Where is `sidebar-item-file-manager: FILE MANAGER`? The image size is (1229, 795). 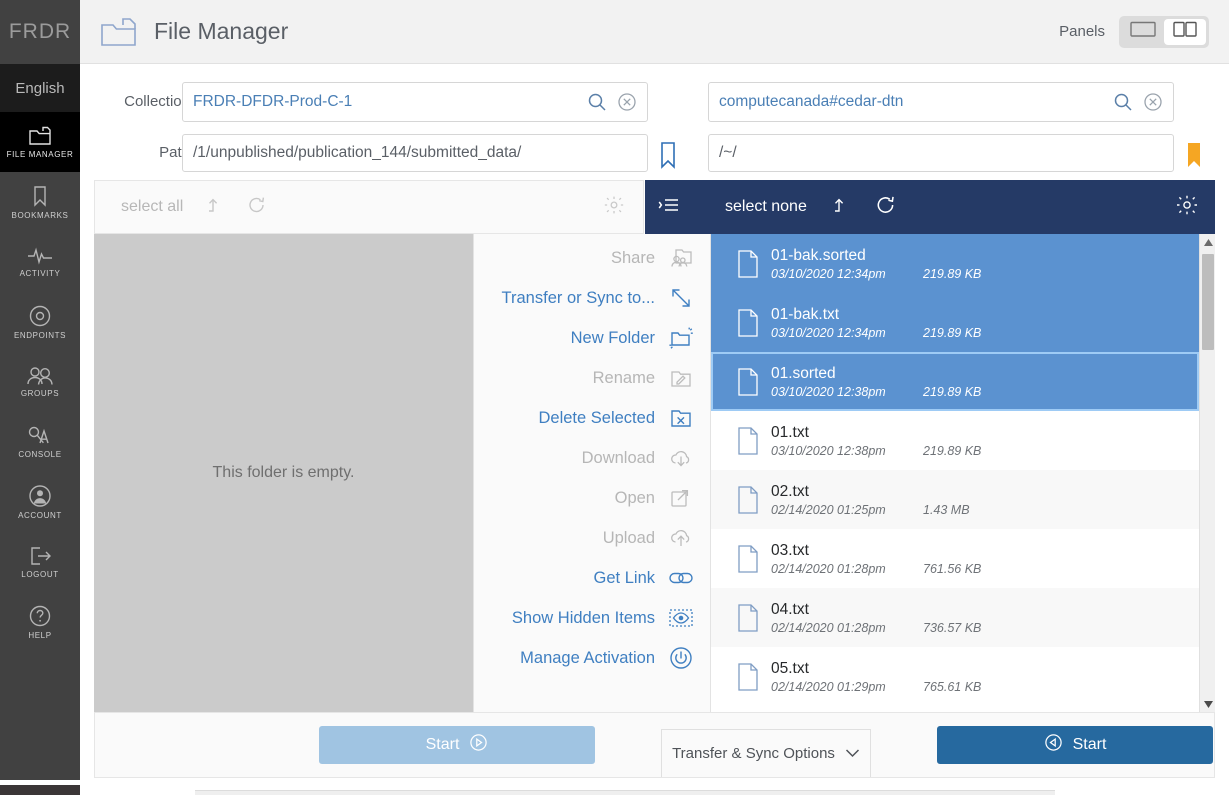 sidebar-item-file-manager: FILE MANAGER is located at coordinates (40, 142).